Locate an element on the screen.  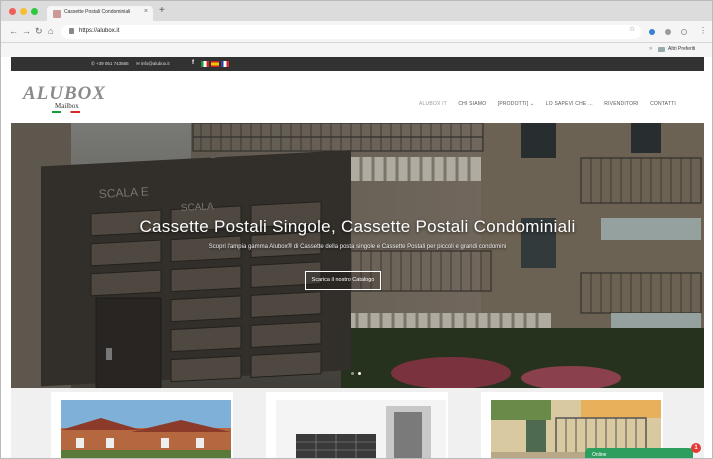
tab-close-icon: × is located at coordinates (146, 11).